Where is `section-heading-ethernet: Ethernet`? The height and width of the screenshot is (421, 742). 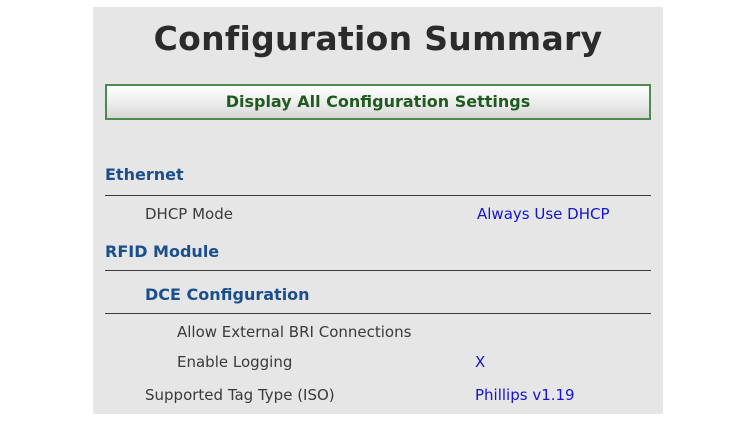
section-heading-ethernet: Ethernet is located at coordinates (144, 174).